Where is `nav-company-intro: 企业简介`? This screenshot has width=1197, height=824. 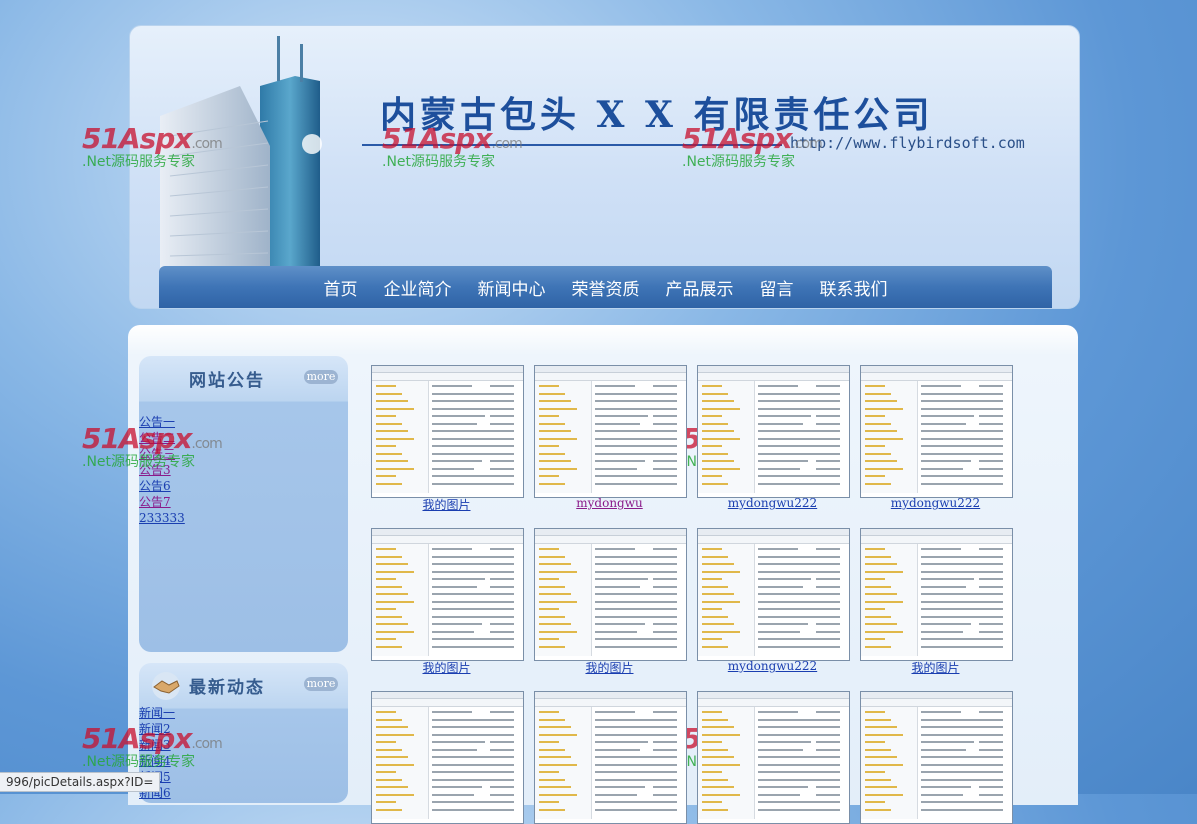 nav-company-intro: 企业简介 is located at coordinates (418, 287).